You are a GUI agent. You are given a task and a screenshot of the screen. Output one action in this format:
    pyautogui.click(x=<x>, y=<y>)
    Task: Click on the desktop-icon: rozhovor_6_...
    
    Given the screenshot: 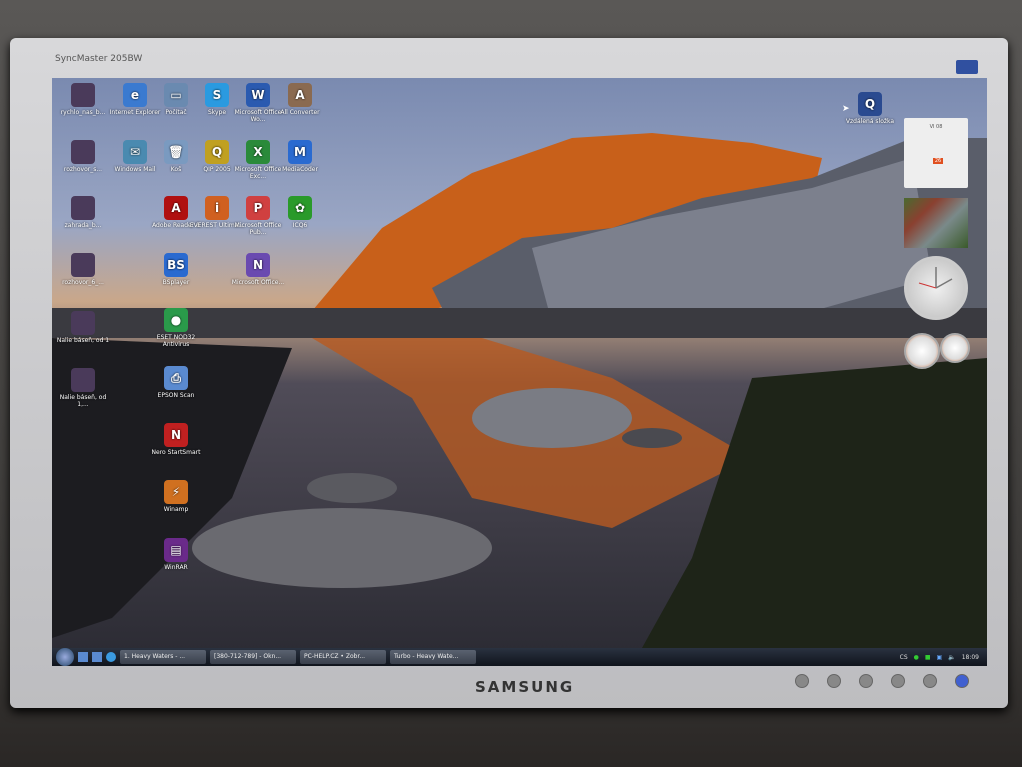 What is the action you would take?
    pyautogui.click(x=83, y=269)
    